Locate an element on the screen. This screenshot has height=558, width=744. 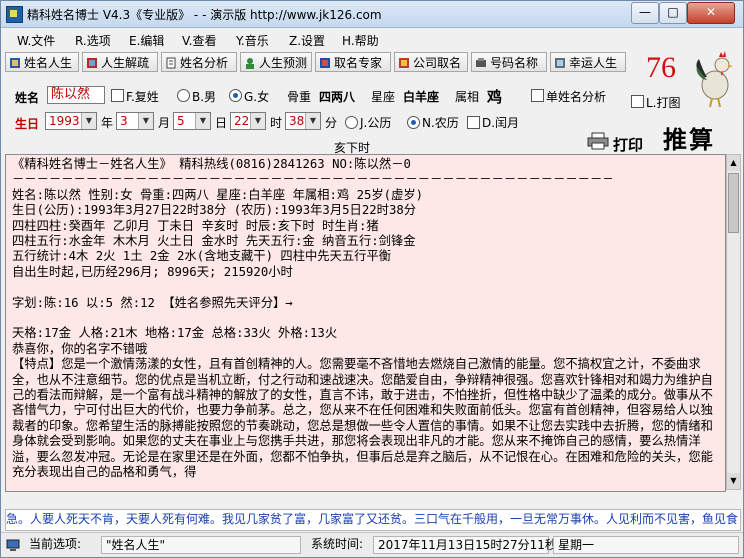
zodiac-value: 白羊座 is located at coordinates (421, 97).